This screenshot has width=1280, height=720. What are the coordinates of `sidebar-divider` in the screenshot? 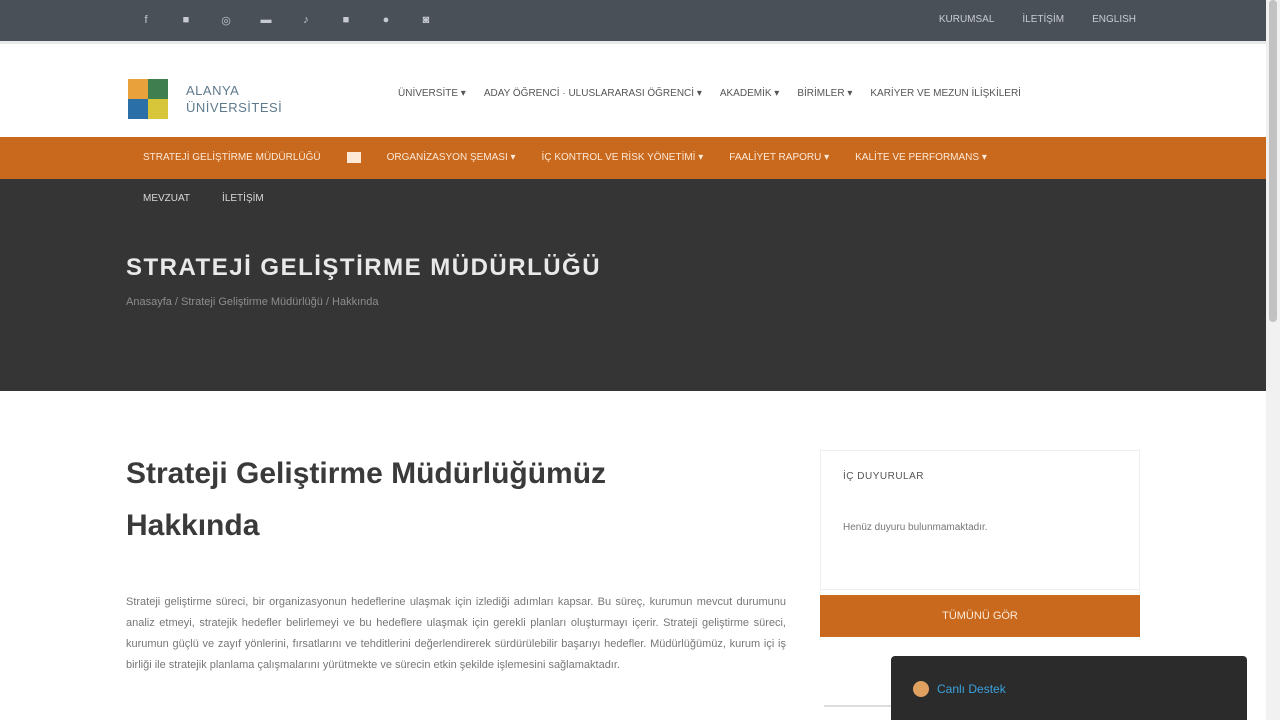 It's located at (859, 706).